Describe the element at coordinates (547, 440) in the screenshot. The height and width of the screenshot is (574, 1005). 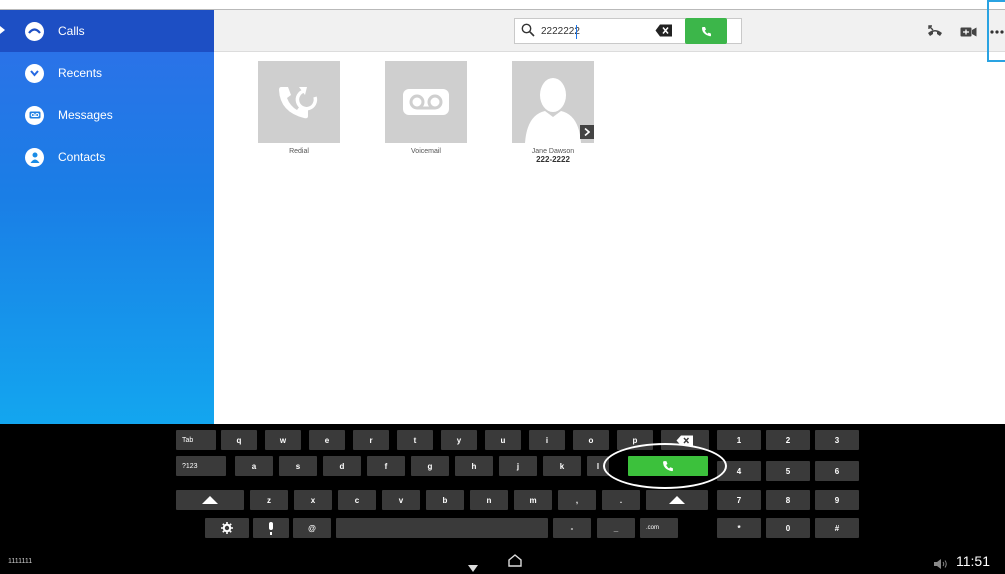
I see `key-i: i` at that location.